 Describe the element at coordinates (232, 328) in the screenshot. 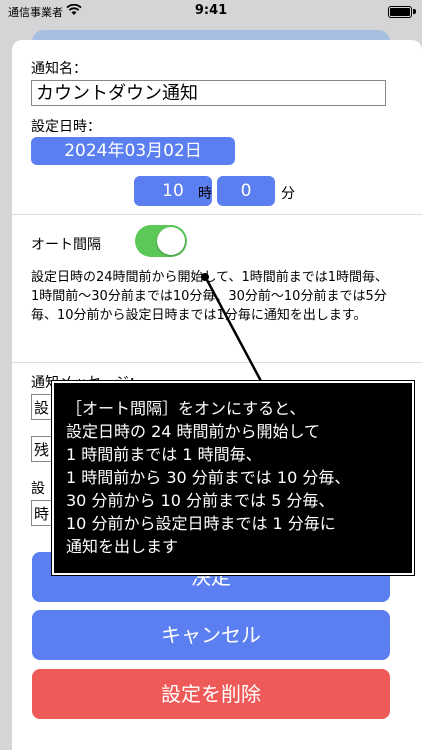

I see `tooltip-pointer-line` at that location.